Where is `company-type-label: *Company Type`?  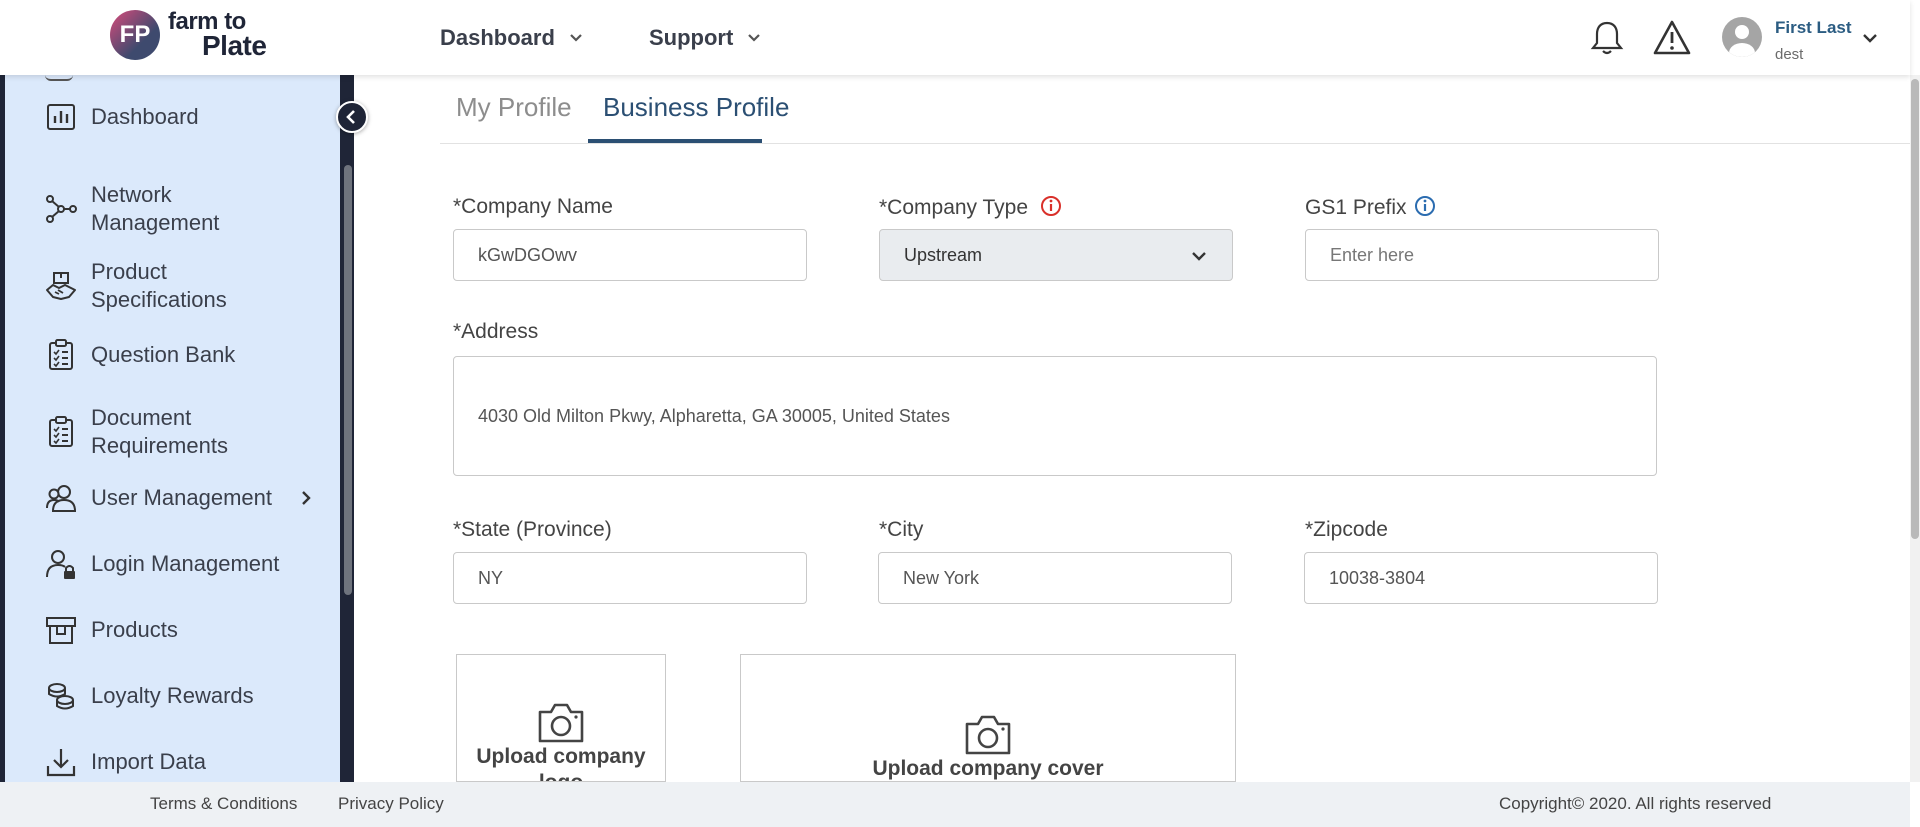 company-type-label: *Company Type is located at coordinates (970, 207).